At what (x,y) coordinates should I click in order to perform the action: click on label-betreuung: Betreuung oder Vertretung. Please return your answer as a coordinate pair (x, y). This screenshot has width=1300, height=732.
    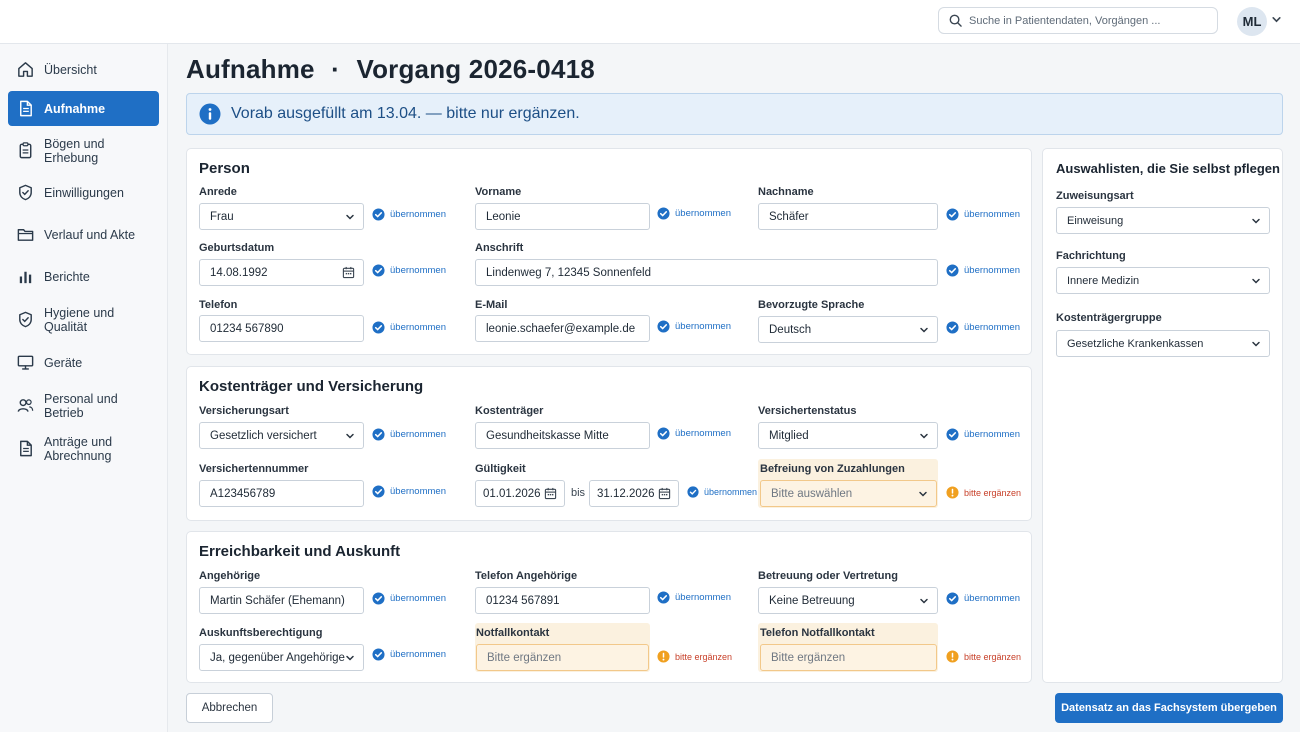
    Looking at the image, I should click on (828, 576).